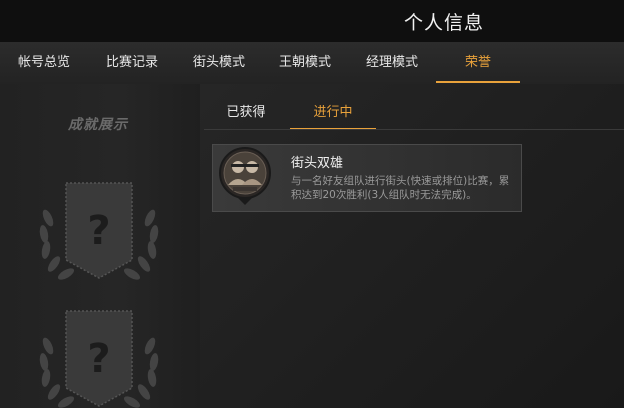 The image size is (624, 408). Describe the element at coordinates (305, 63) in the screenshot. I see `tab-dynasty-mode: 王朝模式` at that location.